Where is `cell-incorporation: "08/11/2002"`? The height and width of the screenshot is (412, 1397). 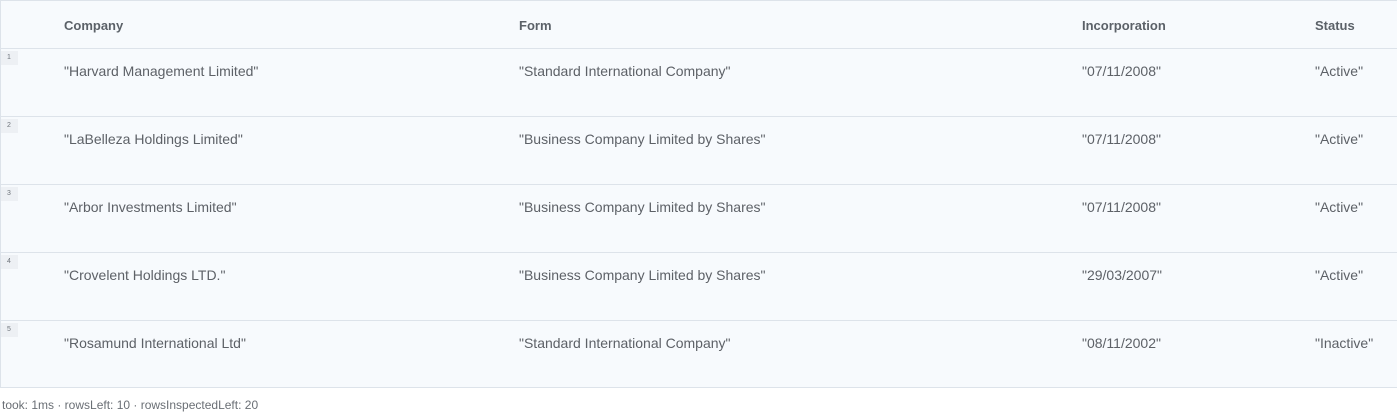
cell-incorporation: "08/11/2002" is located at coordinates (1121, 343).